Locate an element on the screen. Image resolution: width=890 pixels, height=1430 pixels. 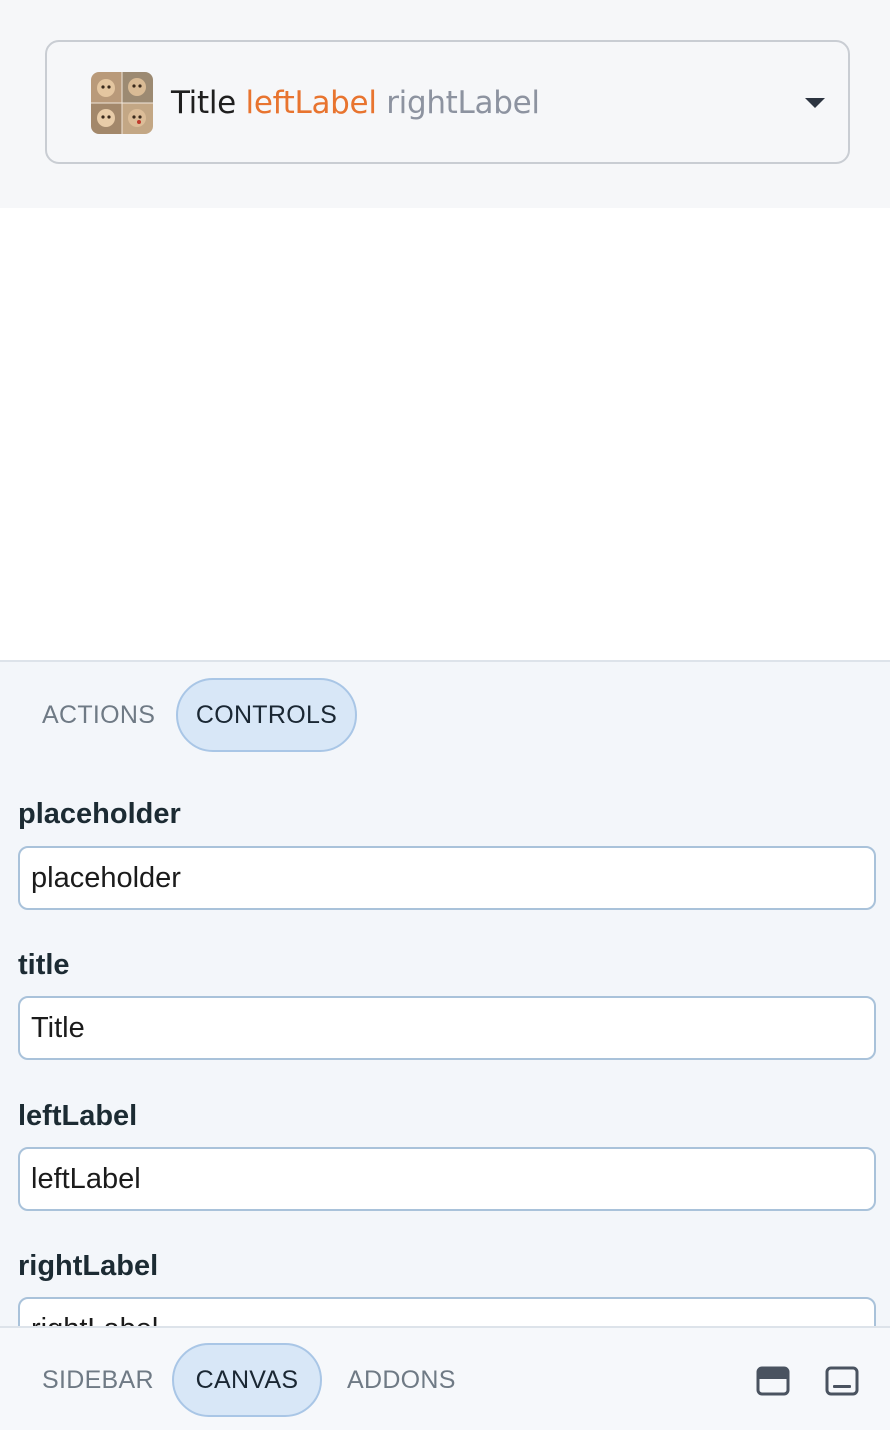
control-input-title is located at coordinates (447, 1028).